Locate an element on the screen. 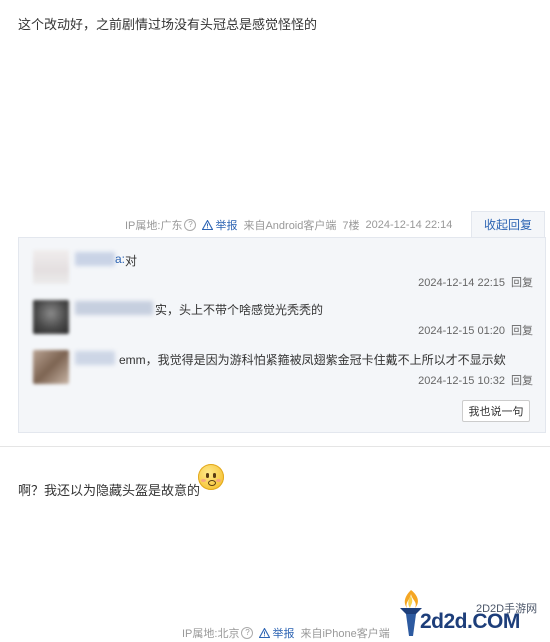 This screenshot has height=642, width=550. floor-number: 7楼 is located at coordinates (351, 226).